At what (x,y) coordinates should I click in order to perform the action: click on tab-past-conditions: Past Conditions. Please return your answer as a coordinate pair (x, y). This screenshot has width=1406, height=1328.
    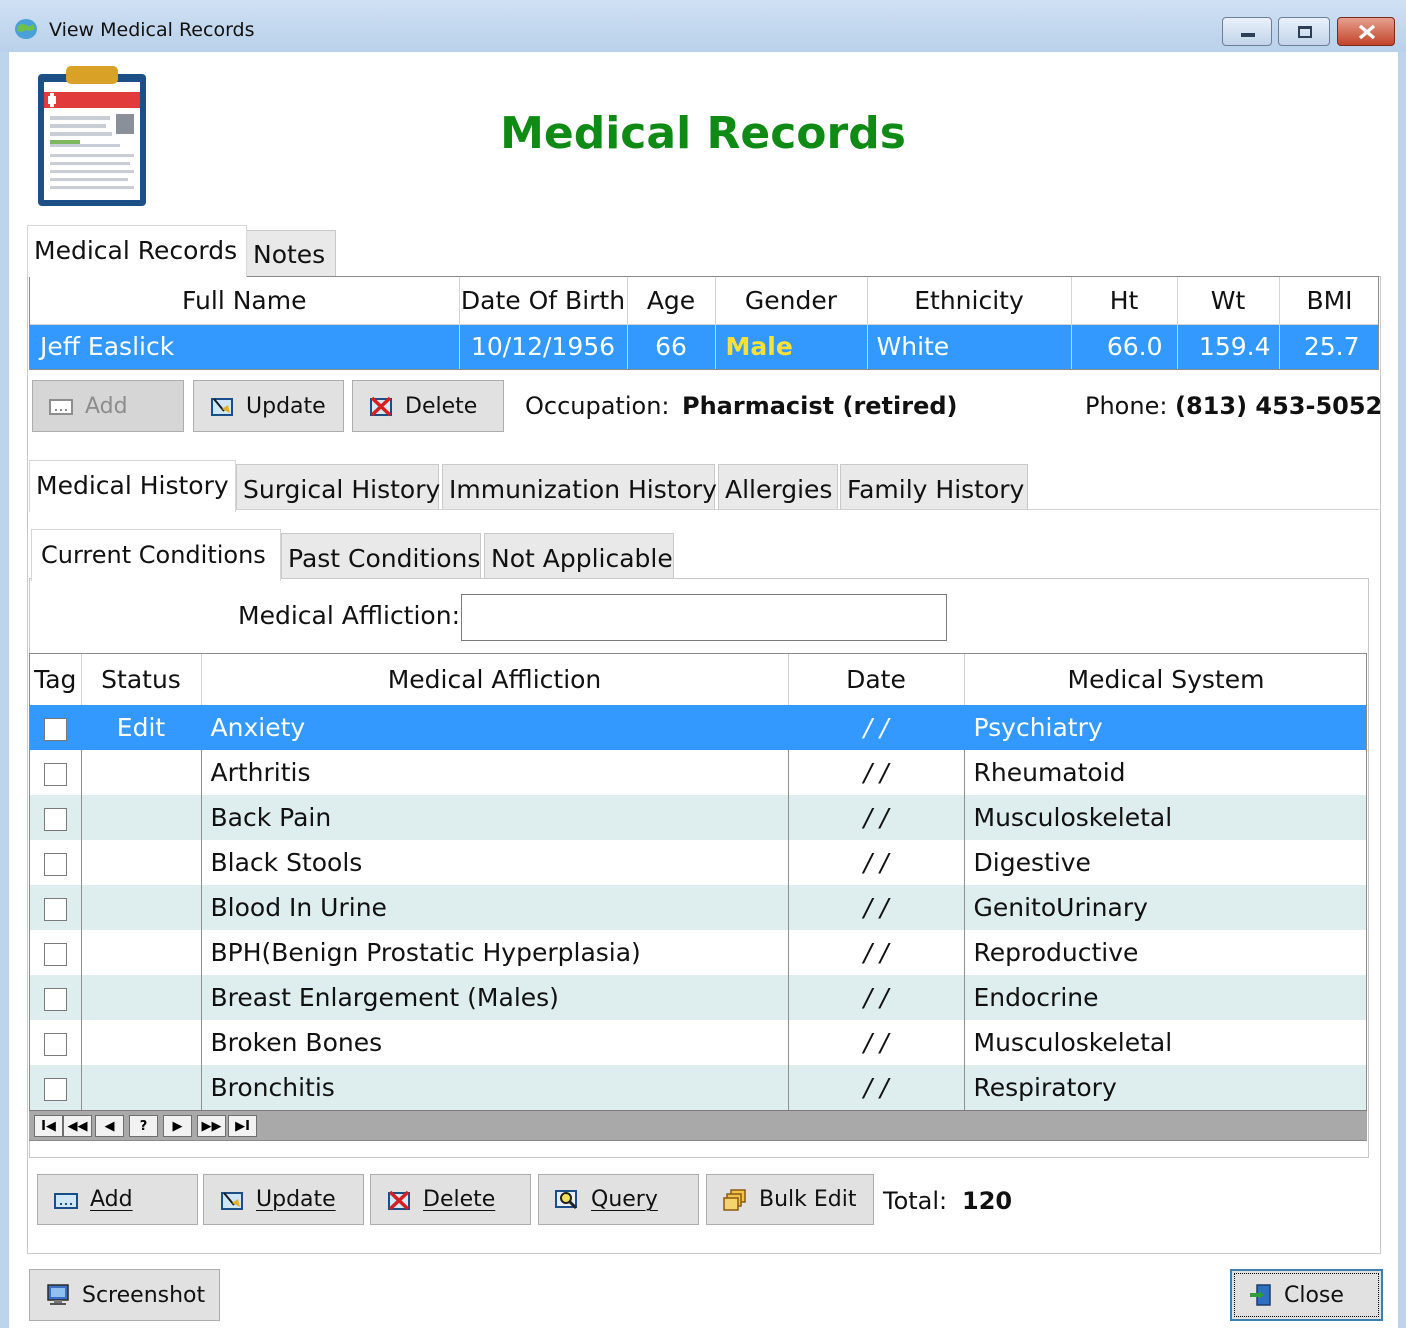
    Looking at the image, I should click on (381, 556).